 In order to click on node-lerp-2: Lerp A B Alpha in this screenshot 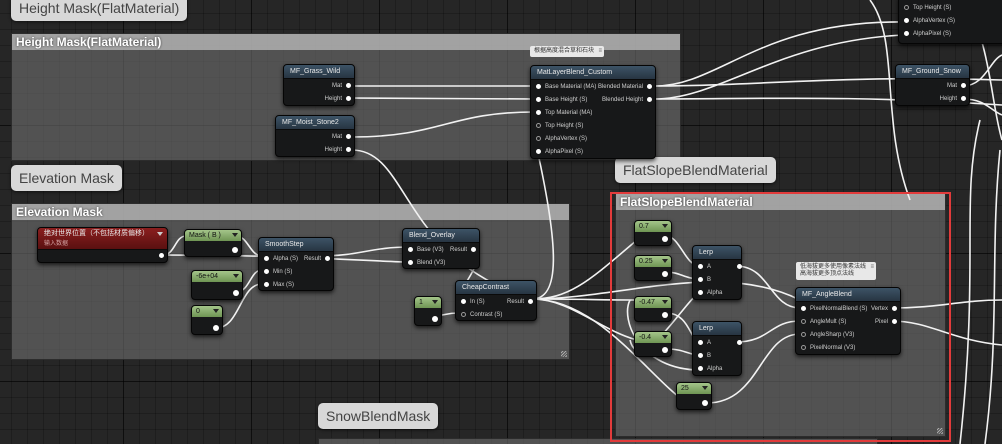, I will do `click(717, 348)`.